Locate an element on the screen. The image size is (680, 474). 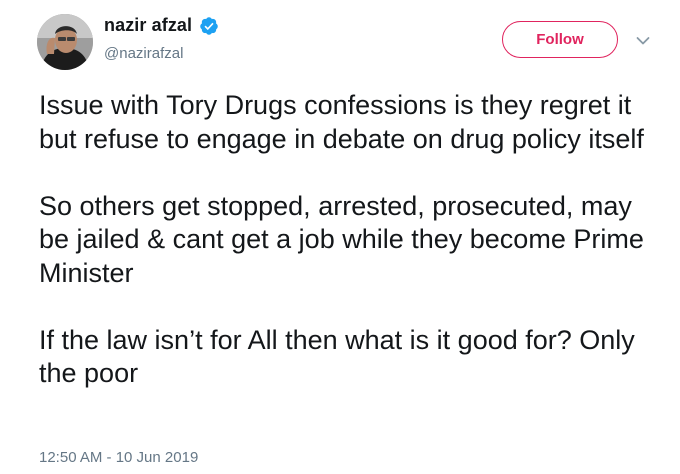
author-display-name: nazir afzal is located at coordinates (148, 25).